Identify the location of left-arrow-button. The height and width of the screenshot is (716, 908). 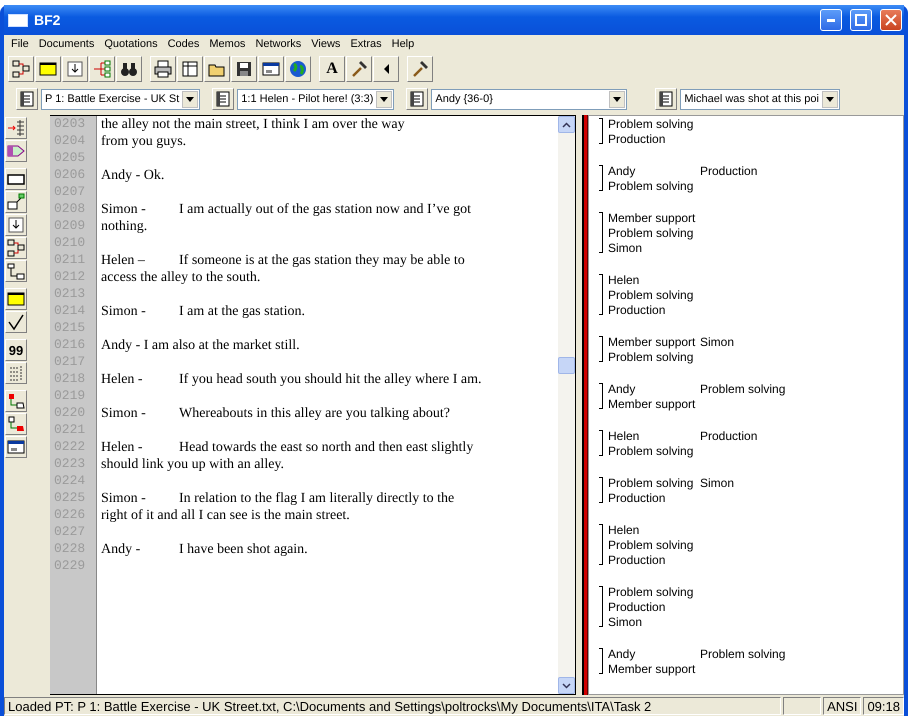
(386, 69).